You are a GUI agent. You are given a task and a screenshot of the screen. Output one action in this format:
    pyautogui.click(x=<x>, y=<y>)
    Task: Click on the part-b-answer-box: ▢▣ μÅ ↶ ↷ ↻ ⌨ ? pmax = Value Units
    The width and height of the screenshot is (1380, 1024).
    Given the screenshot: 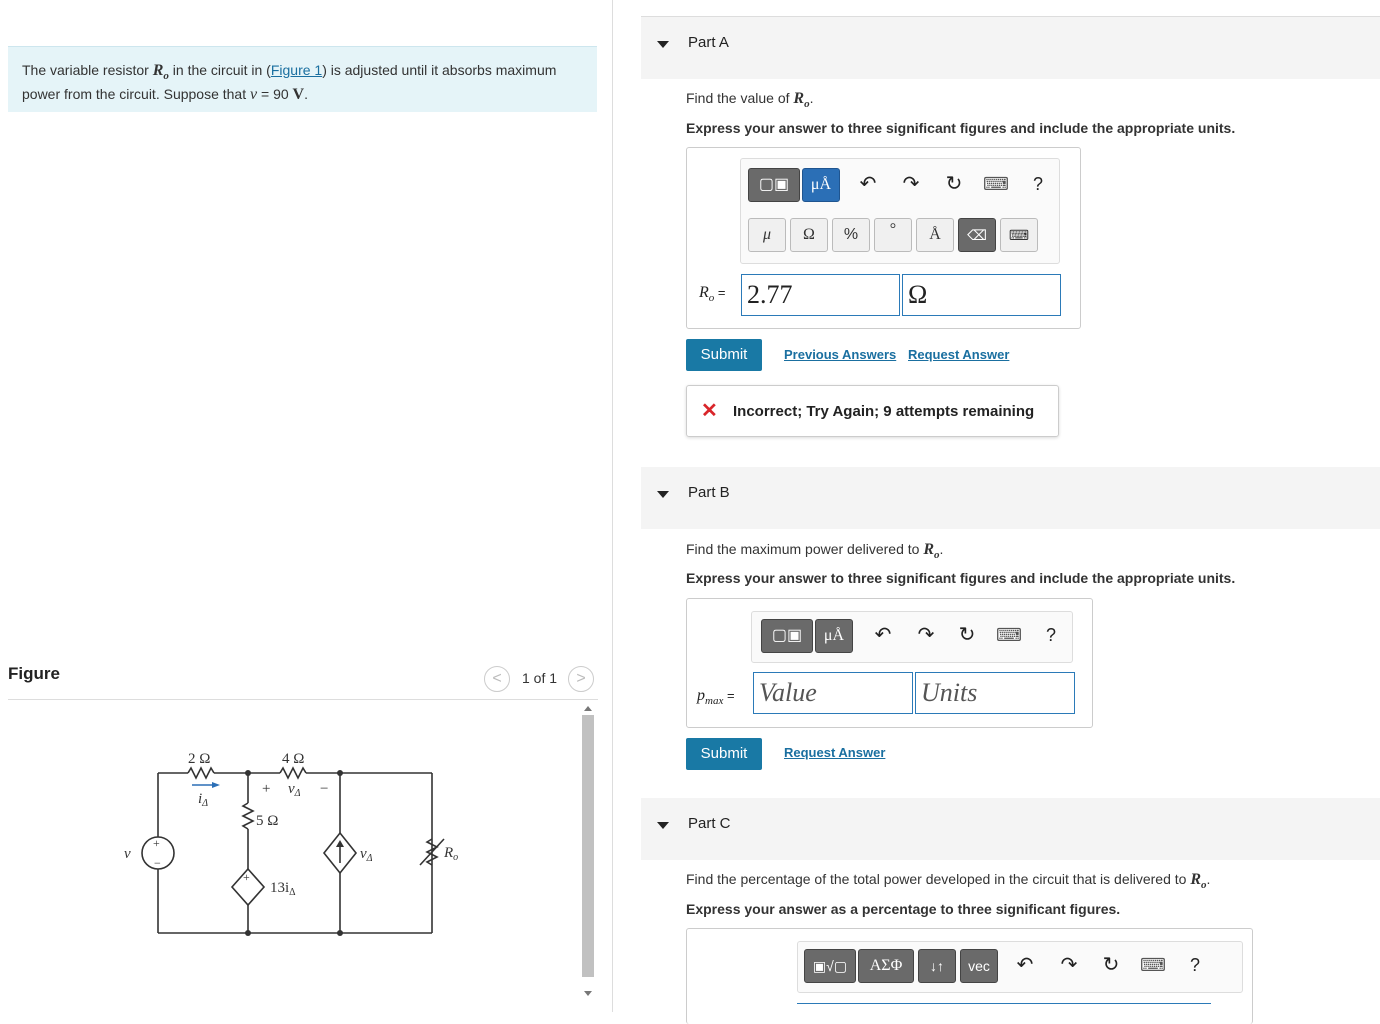 What is the action you would take?
    pyautogui.click(x=889, y=663)
    